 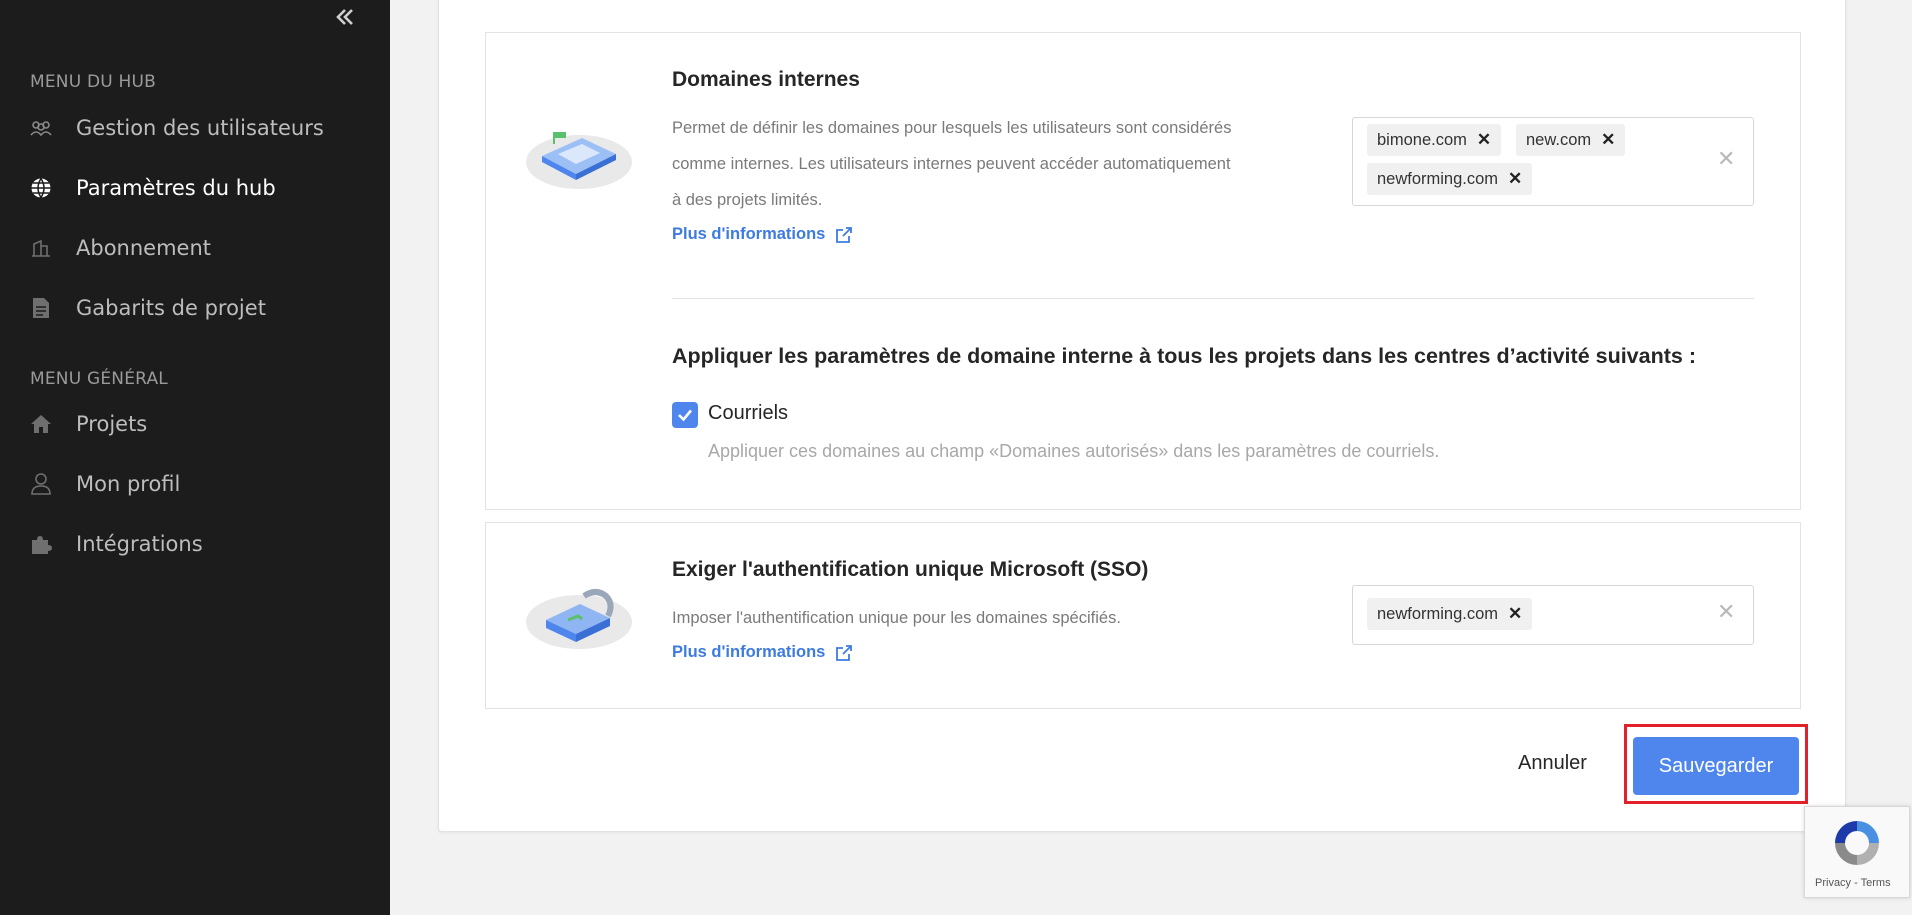 I want to click on cancel-button: Annuler, so click(x=1552, y=763).